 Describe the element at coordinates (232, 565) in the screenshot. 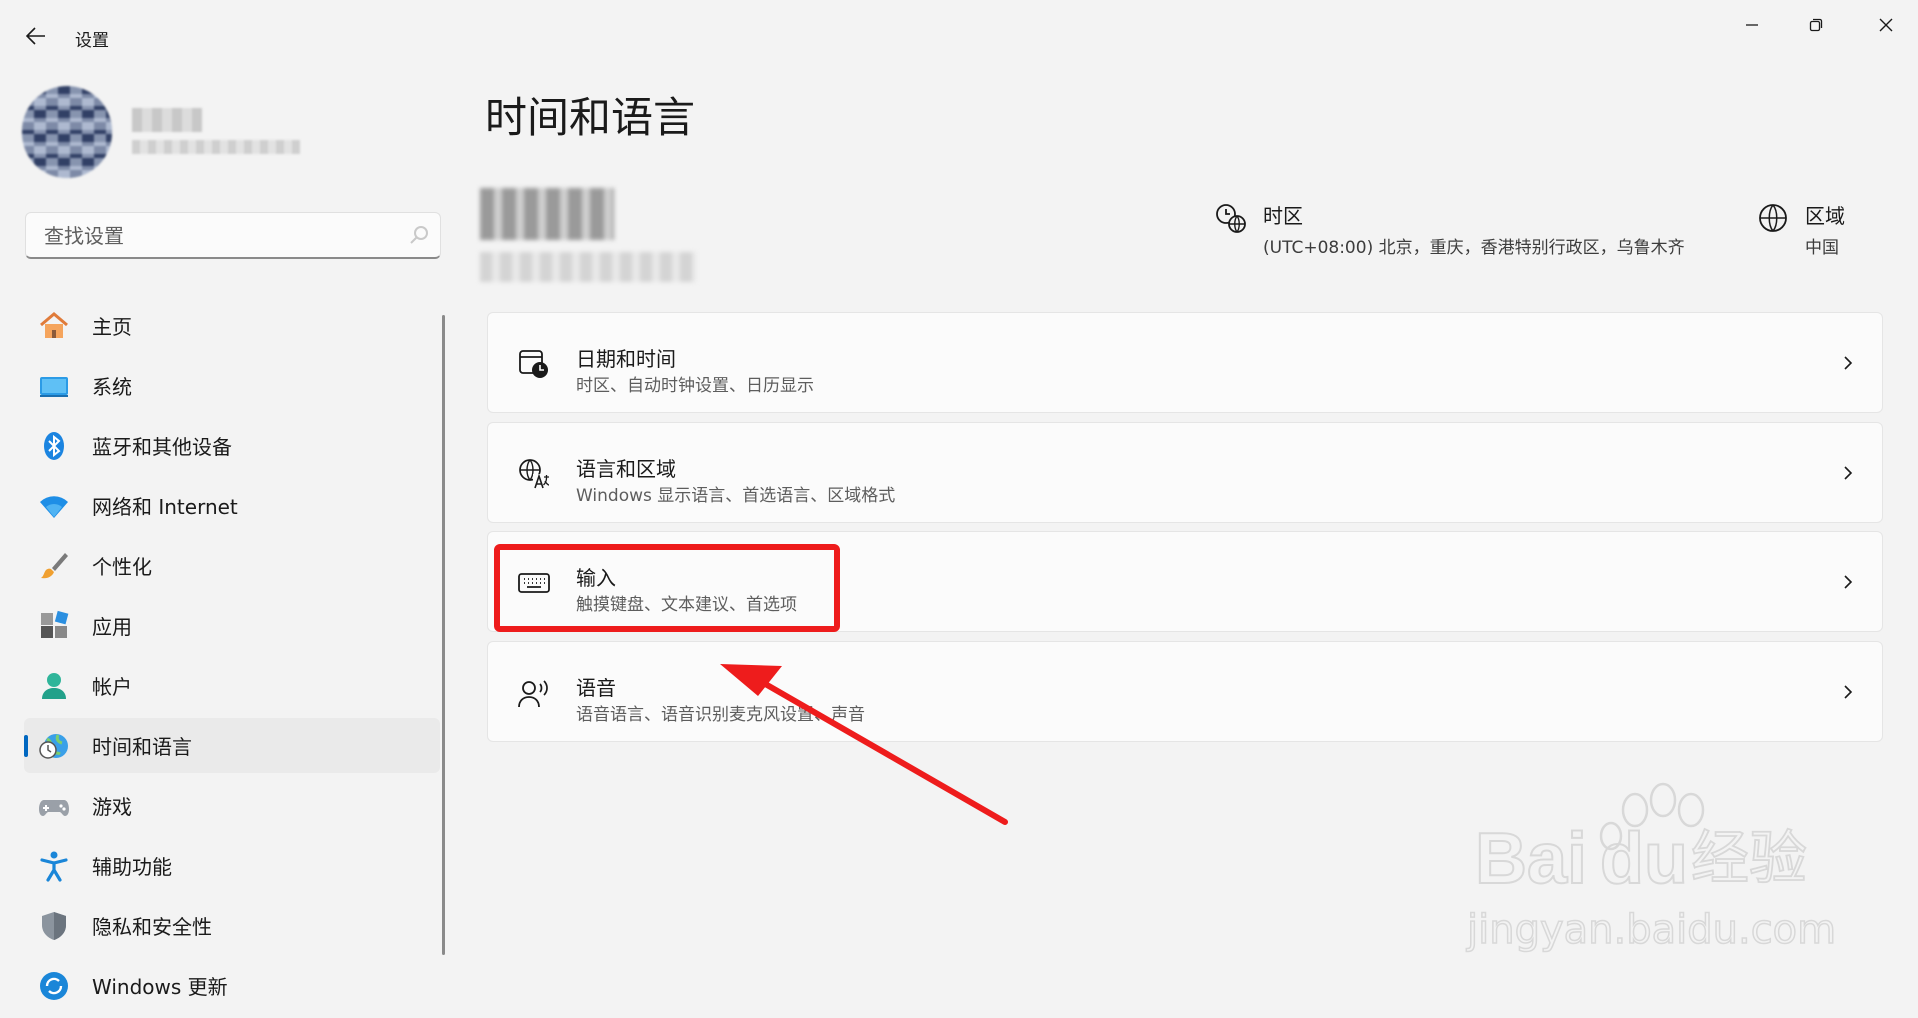

I see `sidebar-item-personalization: 个性化` at that location.